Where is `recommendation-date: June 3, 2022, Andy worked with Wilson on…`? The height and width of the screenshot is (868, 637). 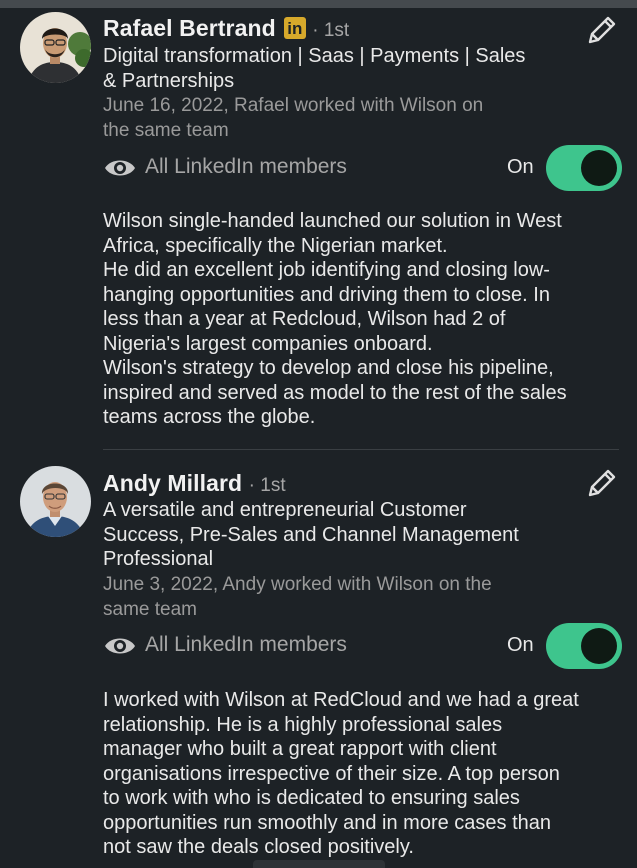 recommendation-date: June 3, 2022, Andy worked with Wilson on… is located at coordinates (333, 597).